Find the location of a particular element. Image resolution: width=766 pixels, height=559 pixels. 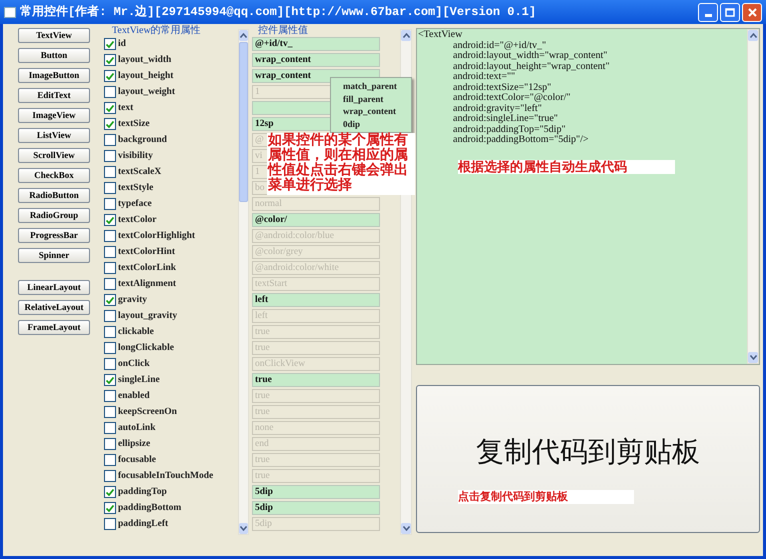

annotation-text: 点击复制代码到剪贴板 is located at coordinates (546, 497).